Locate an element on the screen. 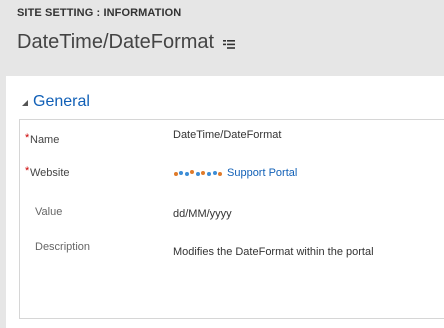 Image resolution: width=444 pixels, height=328 pixels. company-logo-icon is located at coordinates (198, 173).